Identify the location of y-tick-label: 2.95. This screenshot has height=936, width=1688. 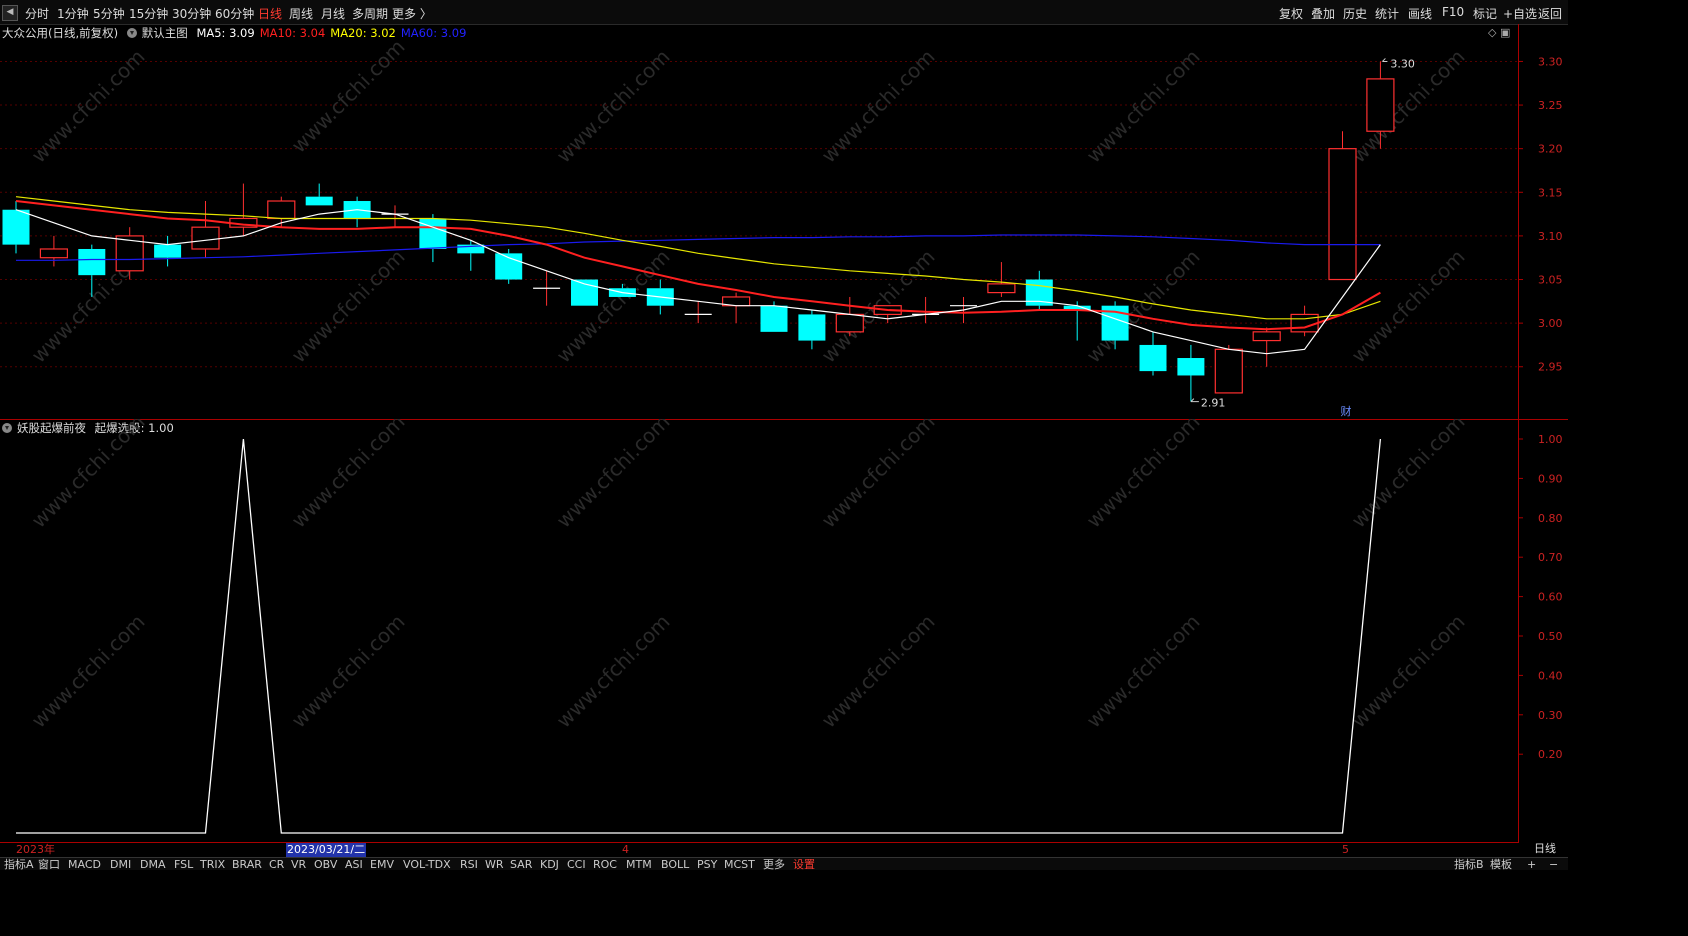
(1550, 367).